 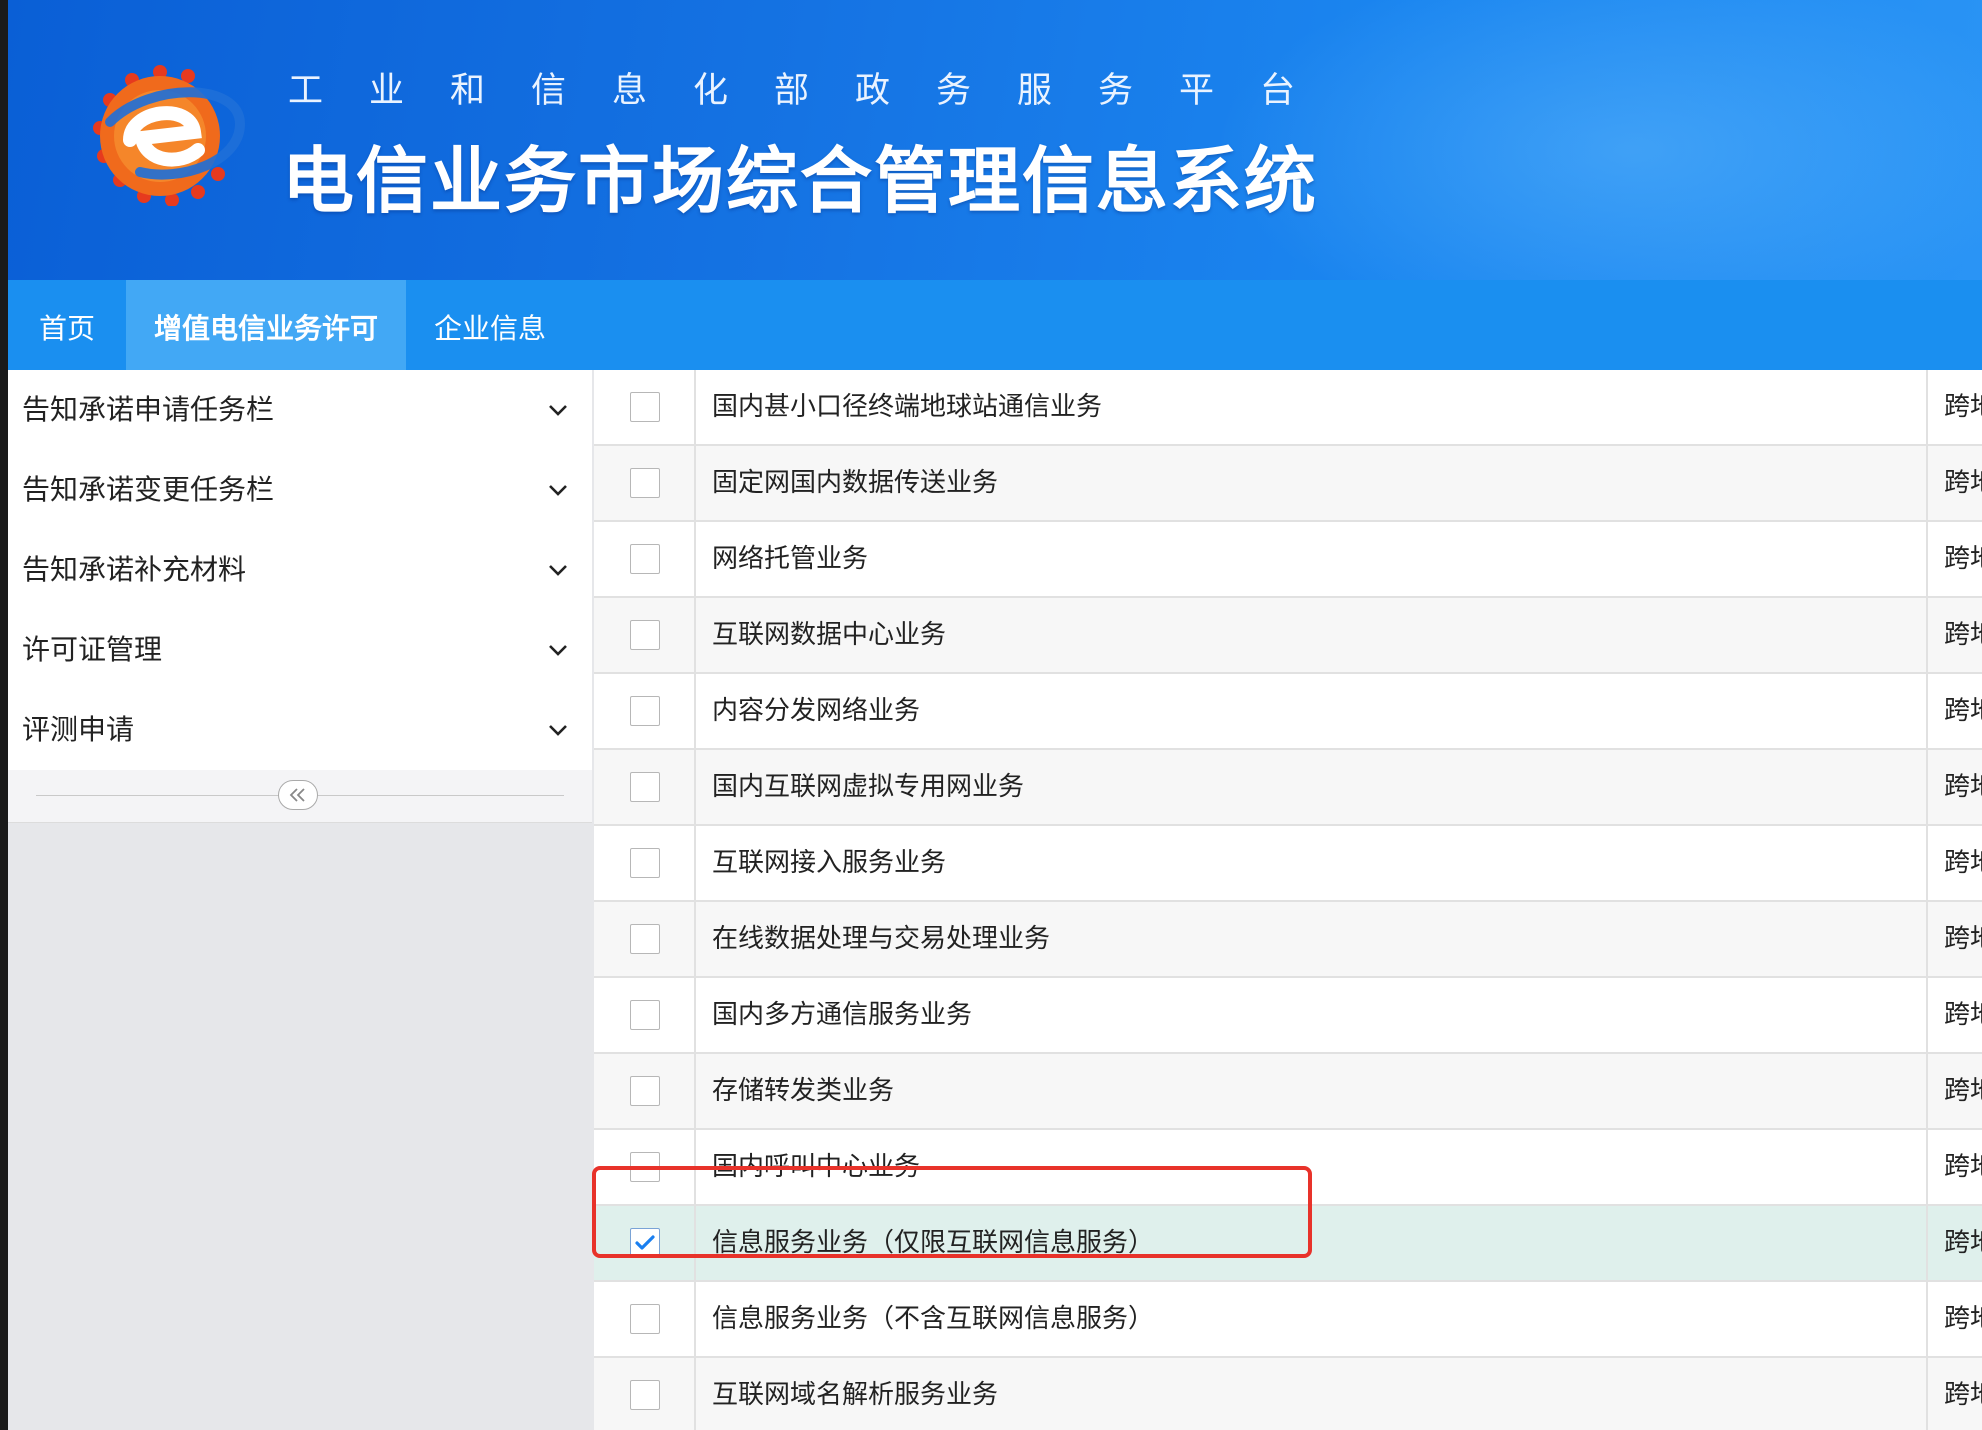 What do you see at coordinates (800, 181) in the screenshot?
I see `system-title: 电信业务市场综合管理信息系统` at bounding box center [800, 181].